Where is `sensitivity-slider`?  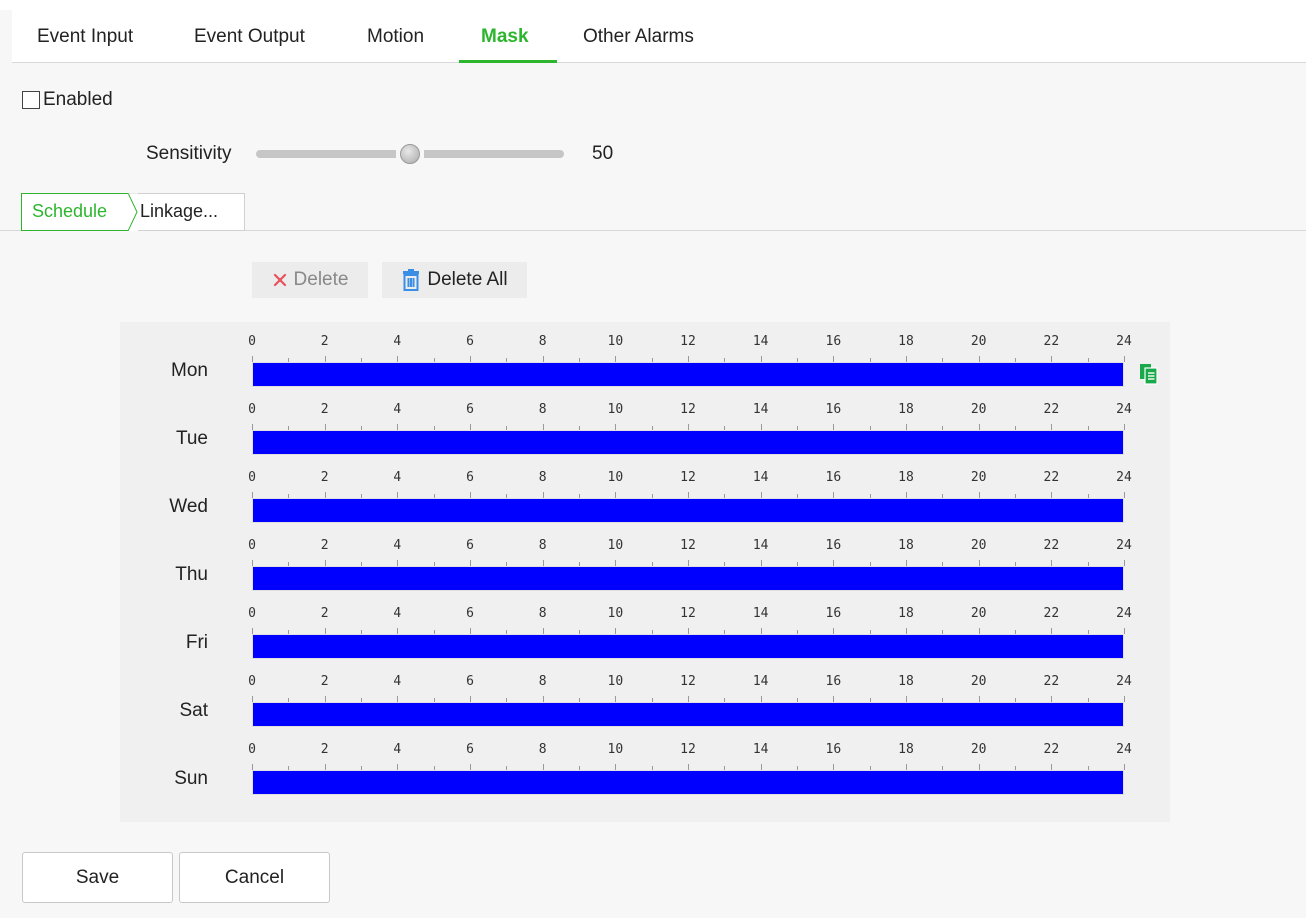
sensitivity-slider is located at coordinates (410, 154).